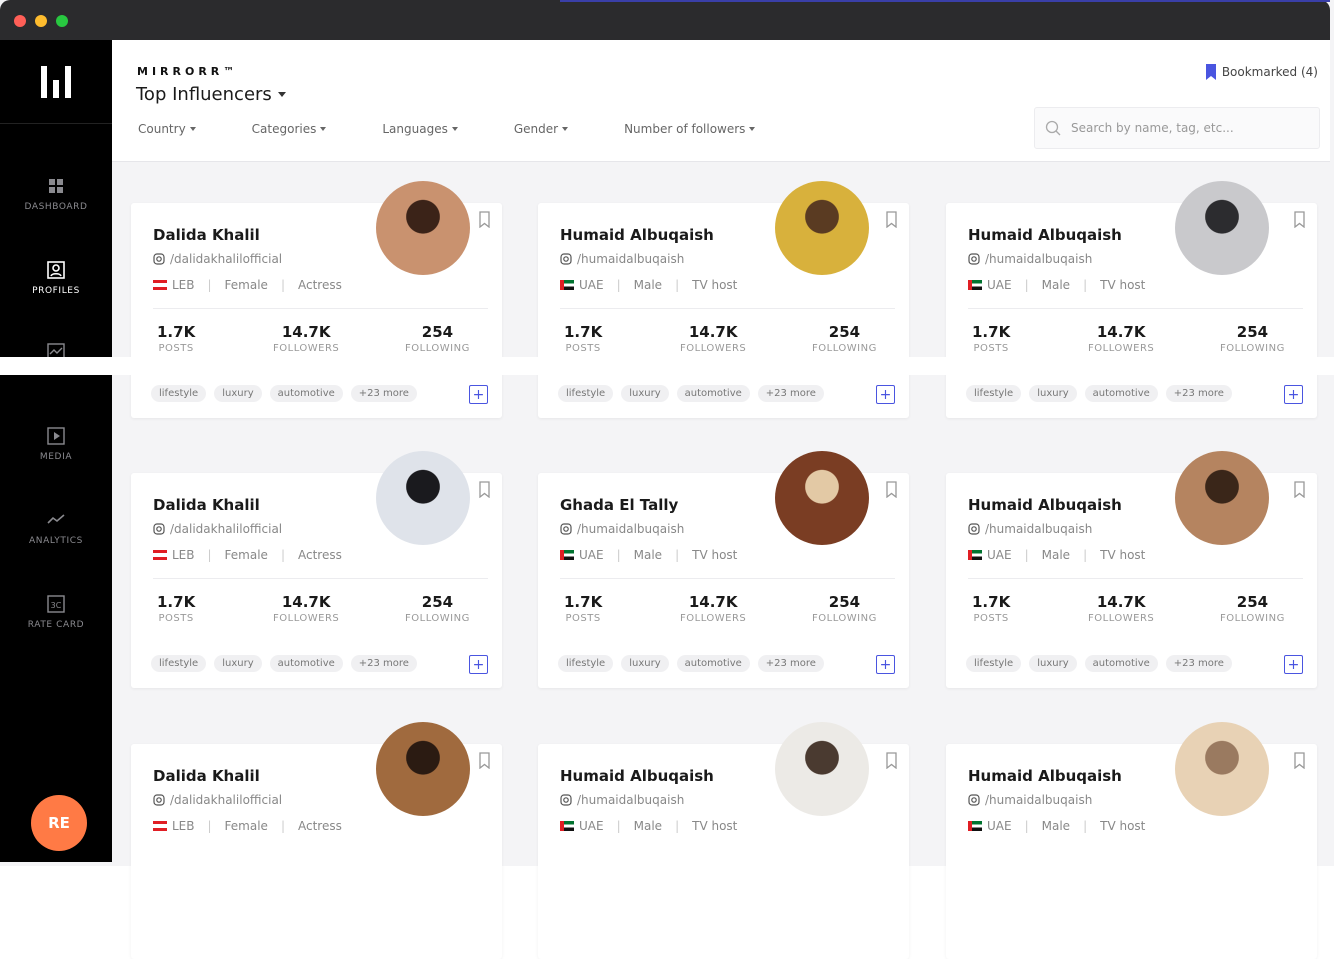  Describe the element at coordinates (56, 528) in the screenshot. I see `sidebar-item-analytics: ANALYTICS` at that location.